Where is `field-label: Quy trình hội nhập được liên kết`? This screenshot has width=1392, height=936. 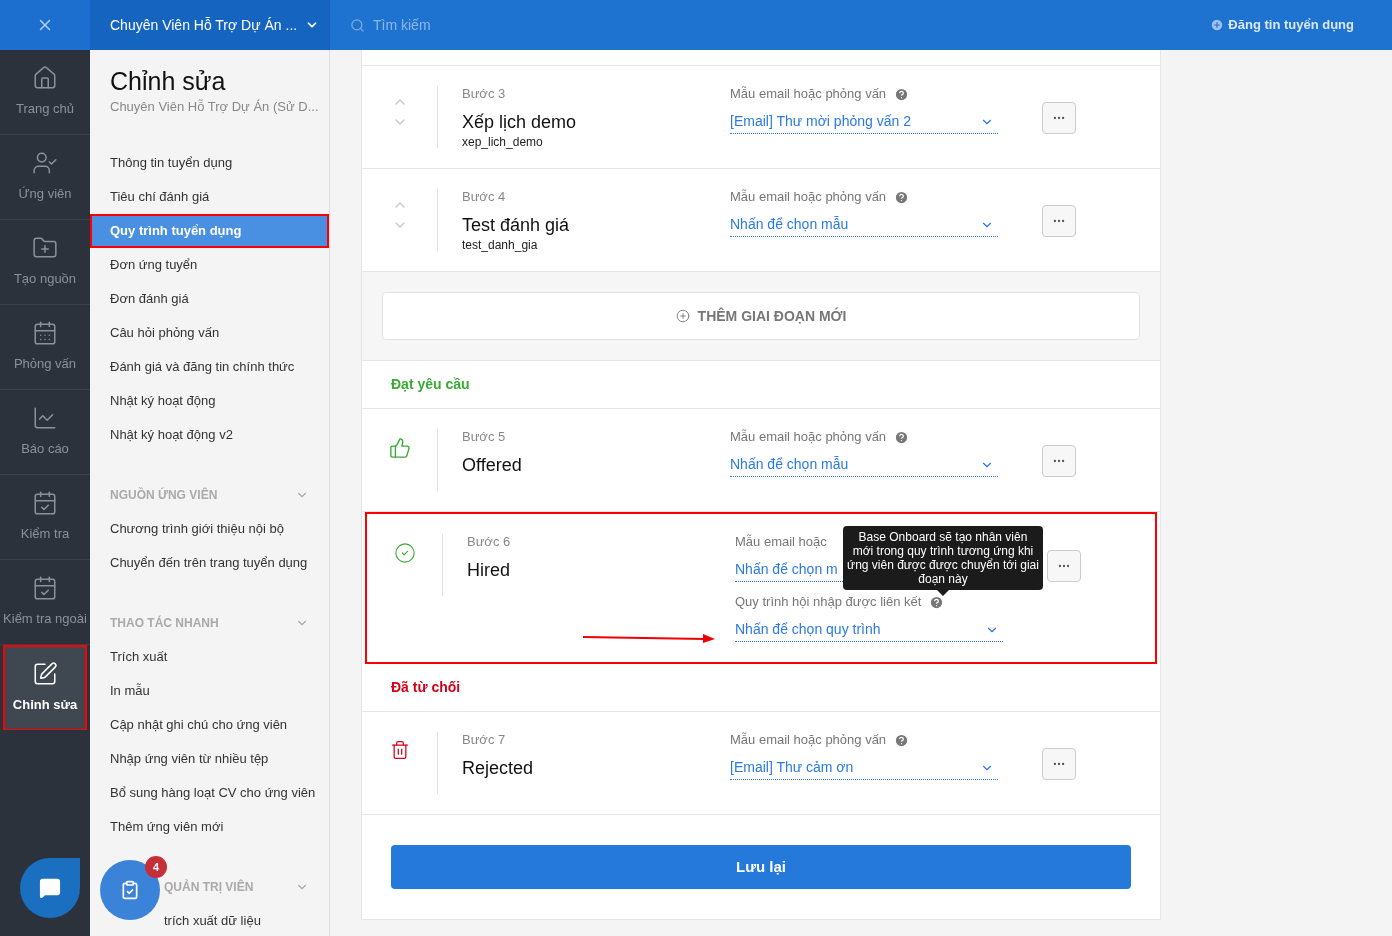
field-label: Quy trình hội nhập được liên kết is located at coordinates (828, 602).